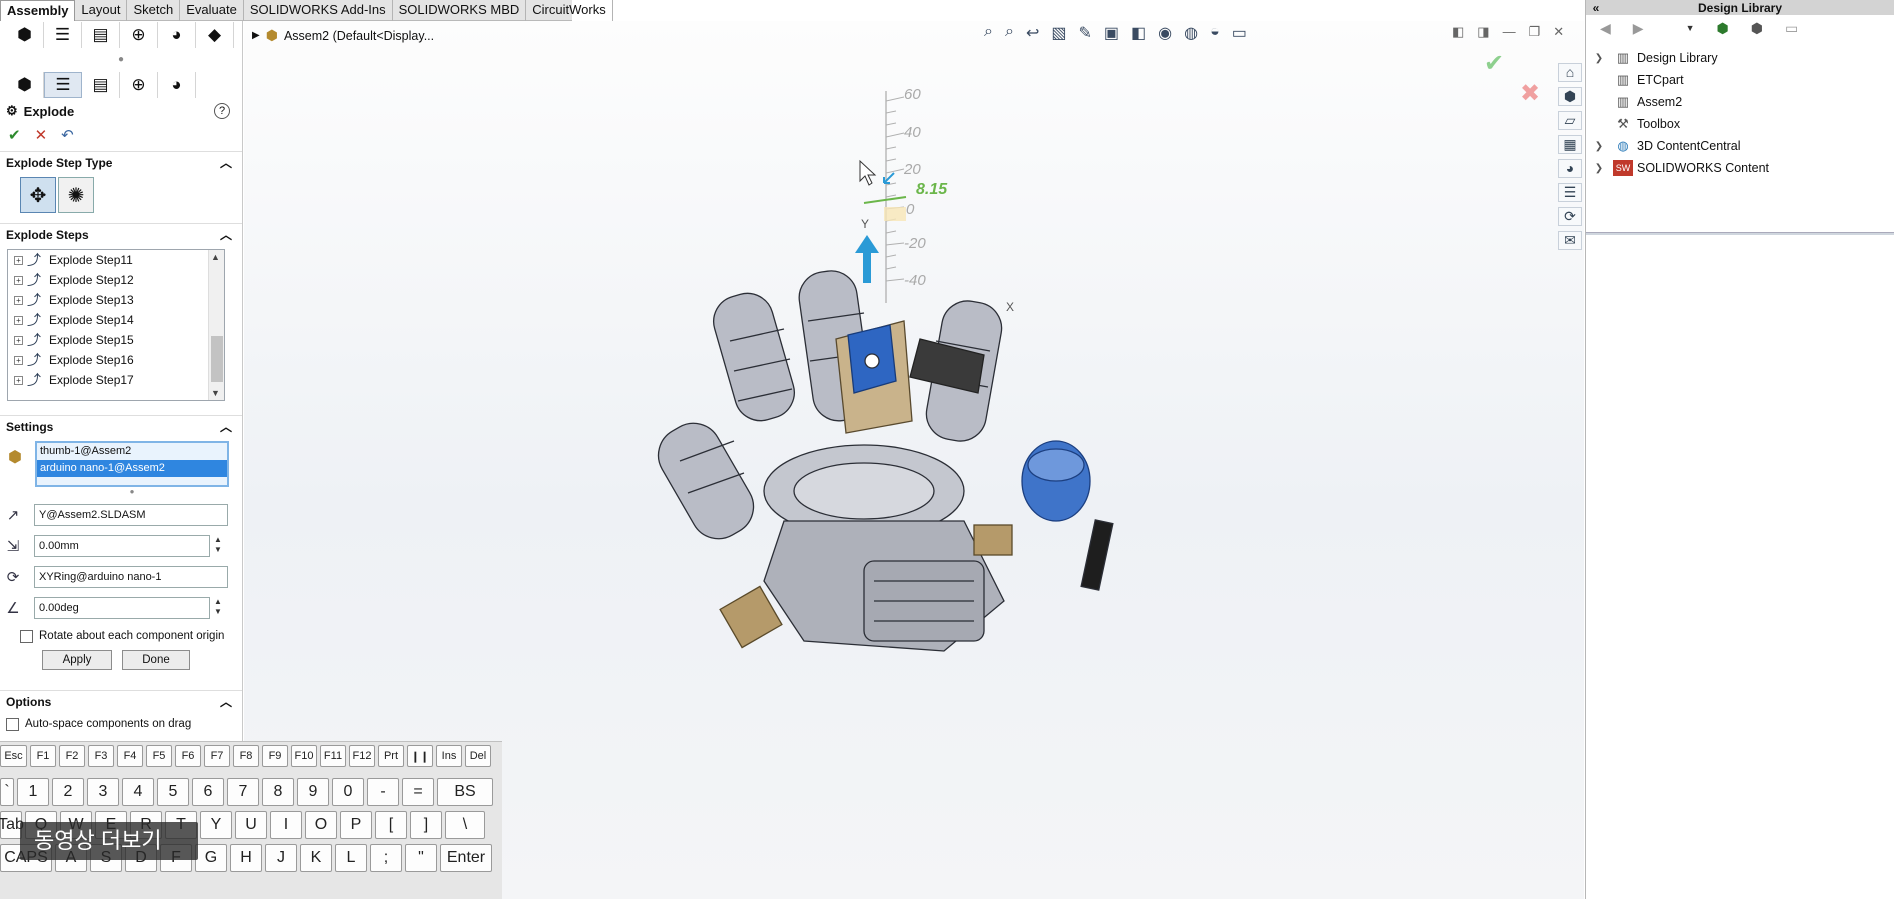 This screenshot has height=899, width=1894. What do you see at coordinates (138, 792) in the screenshot?
I see `key: 4` at bounding box center [138, 792].